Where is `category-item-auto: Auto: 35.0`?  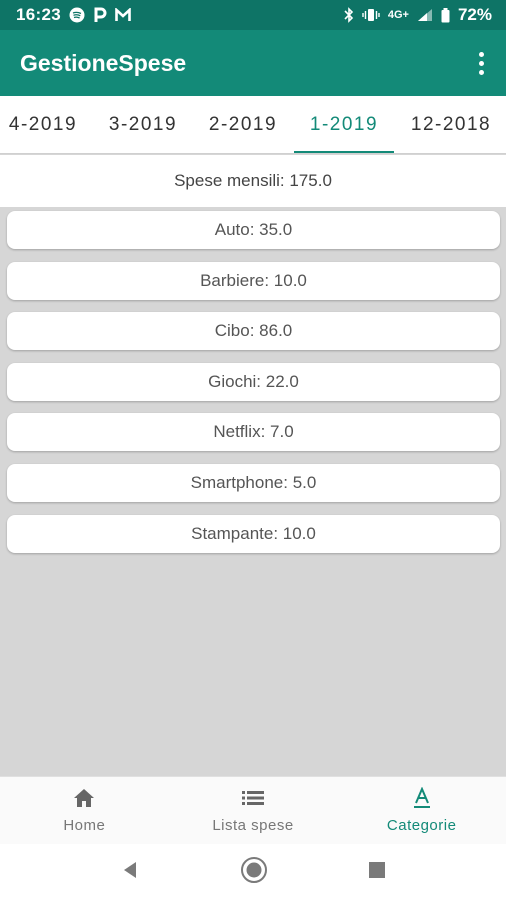
category-item-auto: Auto: 35.0 is located at coordinates (253, 230).